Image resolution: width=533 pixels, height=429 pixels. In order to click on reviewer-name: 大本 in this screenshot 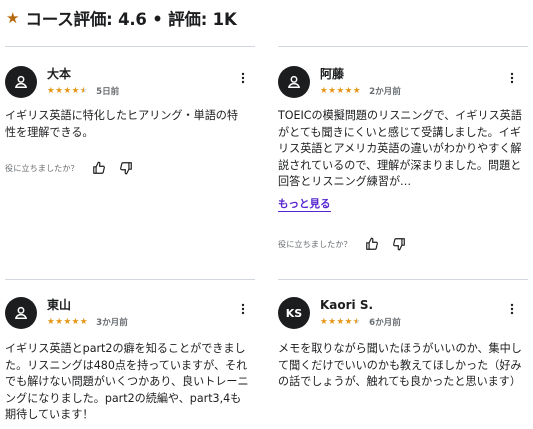, I will do `click(59, 74)`.